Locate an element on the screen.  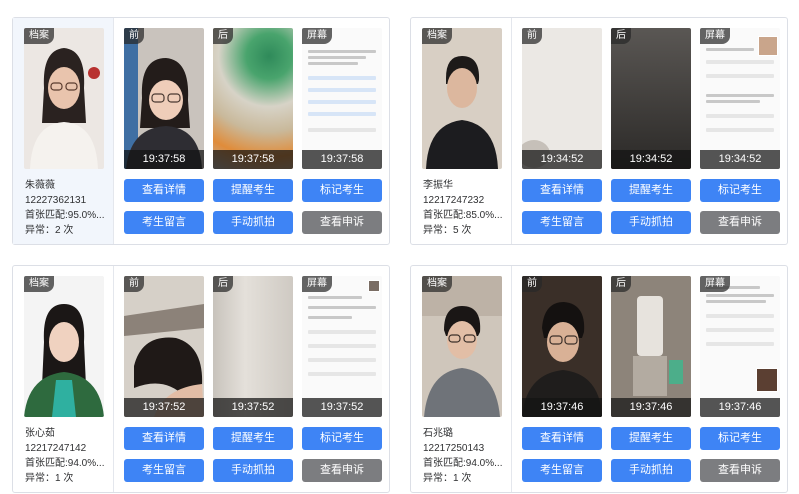
candidate-info-panel: 档案 朱薇薇 12227362131 首张匹配:95.0%... 异常：2 次 is located at coordinates (63, 131).